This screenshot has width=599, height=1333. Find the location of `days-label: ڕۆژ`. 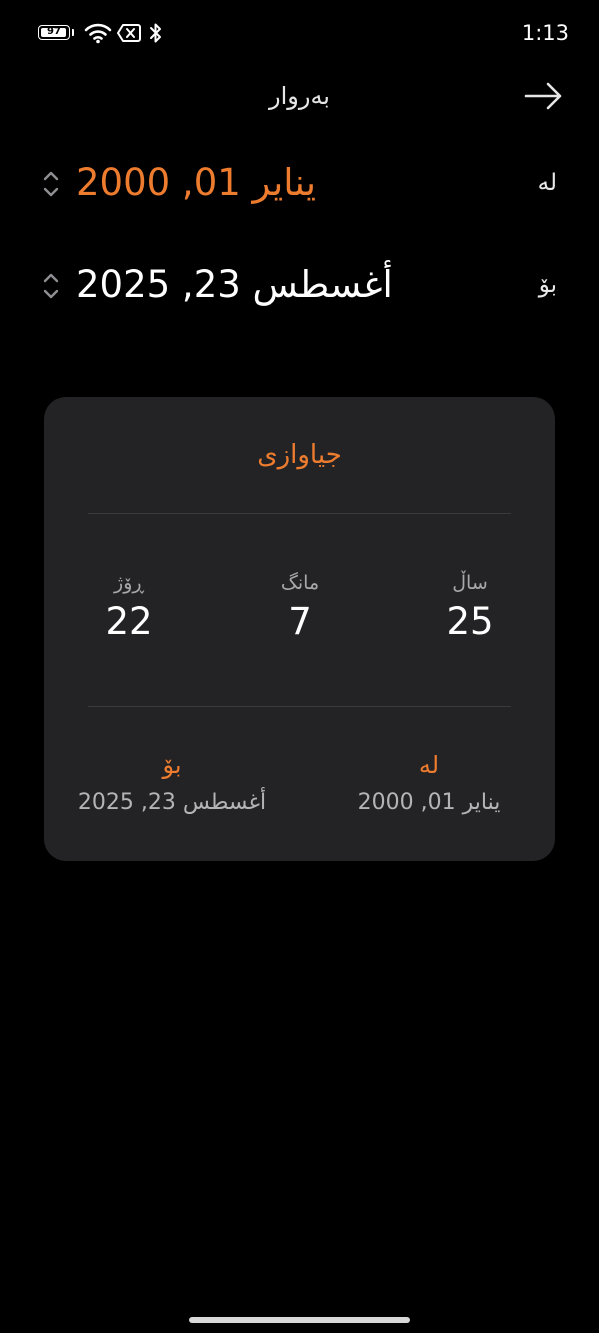

days-label: ڕۆژ is located at coordinates (129, 583).